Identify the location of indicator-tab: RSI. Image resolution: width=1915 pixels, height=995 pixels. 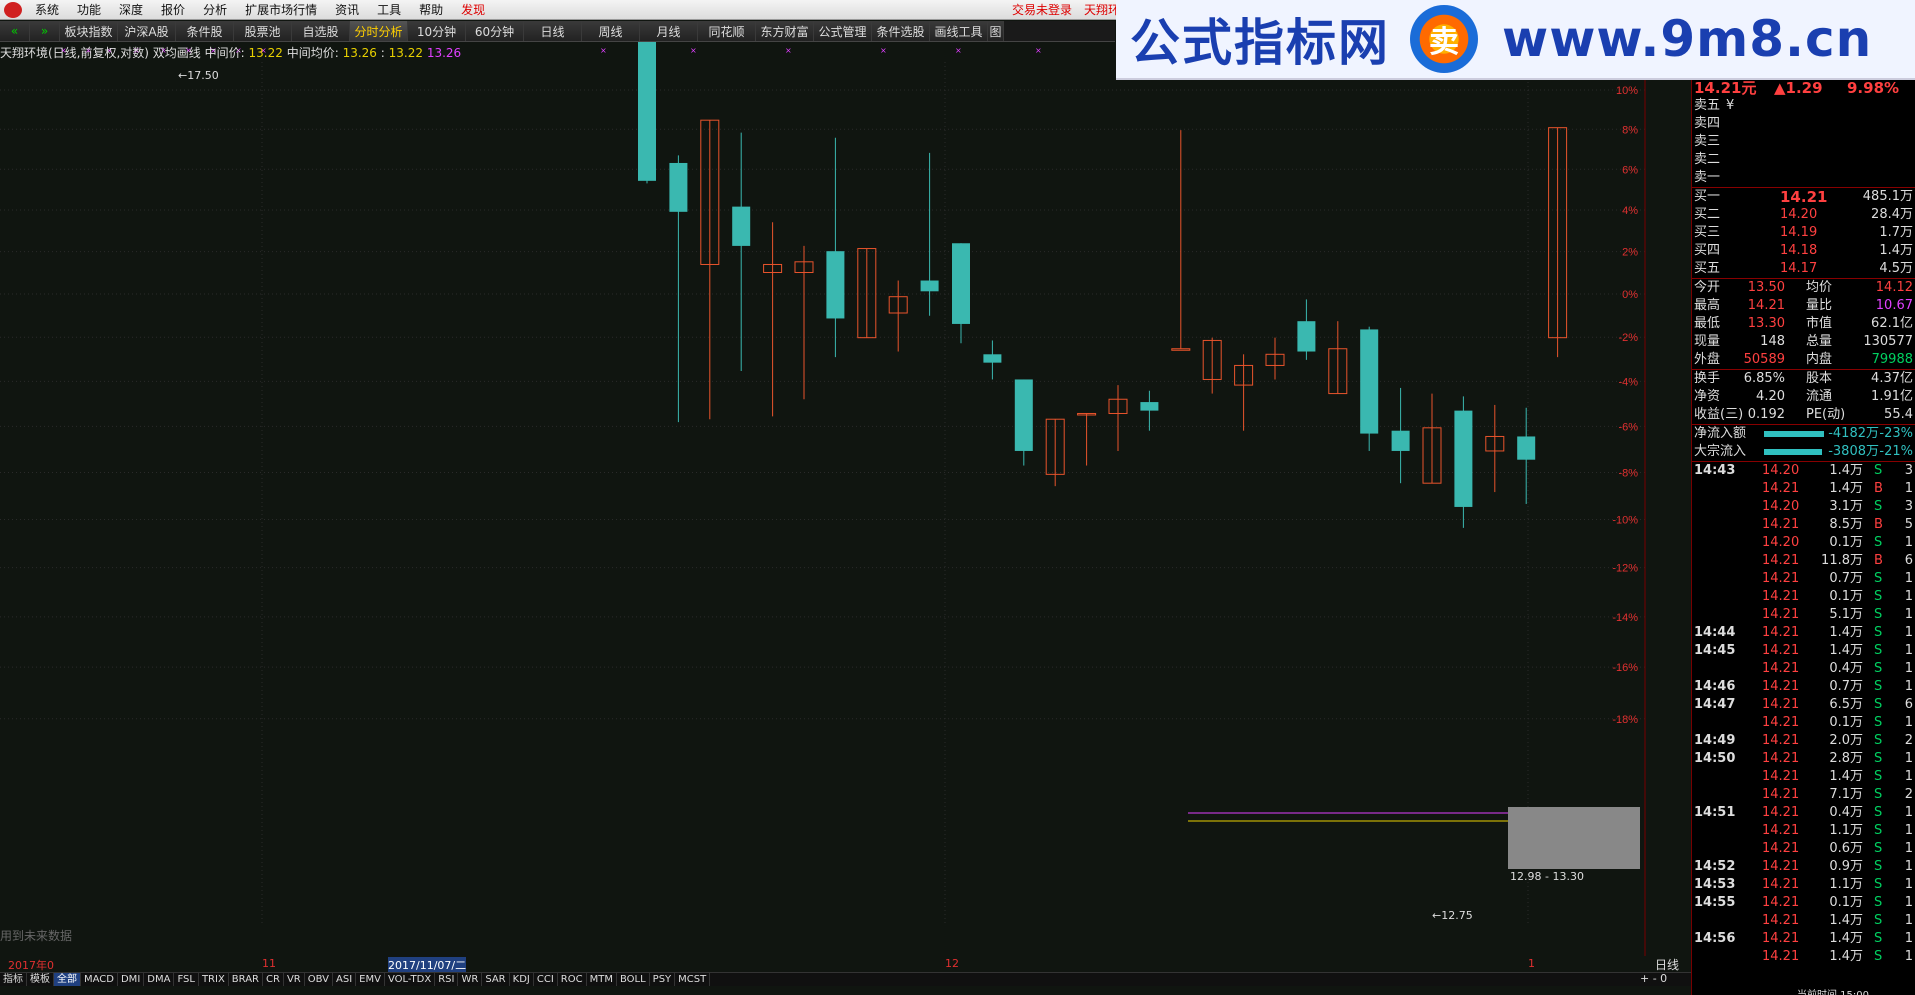
(447, 979).